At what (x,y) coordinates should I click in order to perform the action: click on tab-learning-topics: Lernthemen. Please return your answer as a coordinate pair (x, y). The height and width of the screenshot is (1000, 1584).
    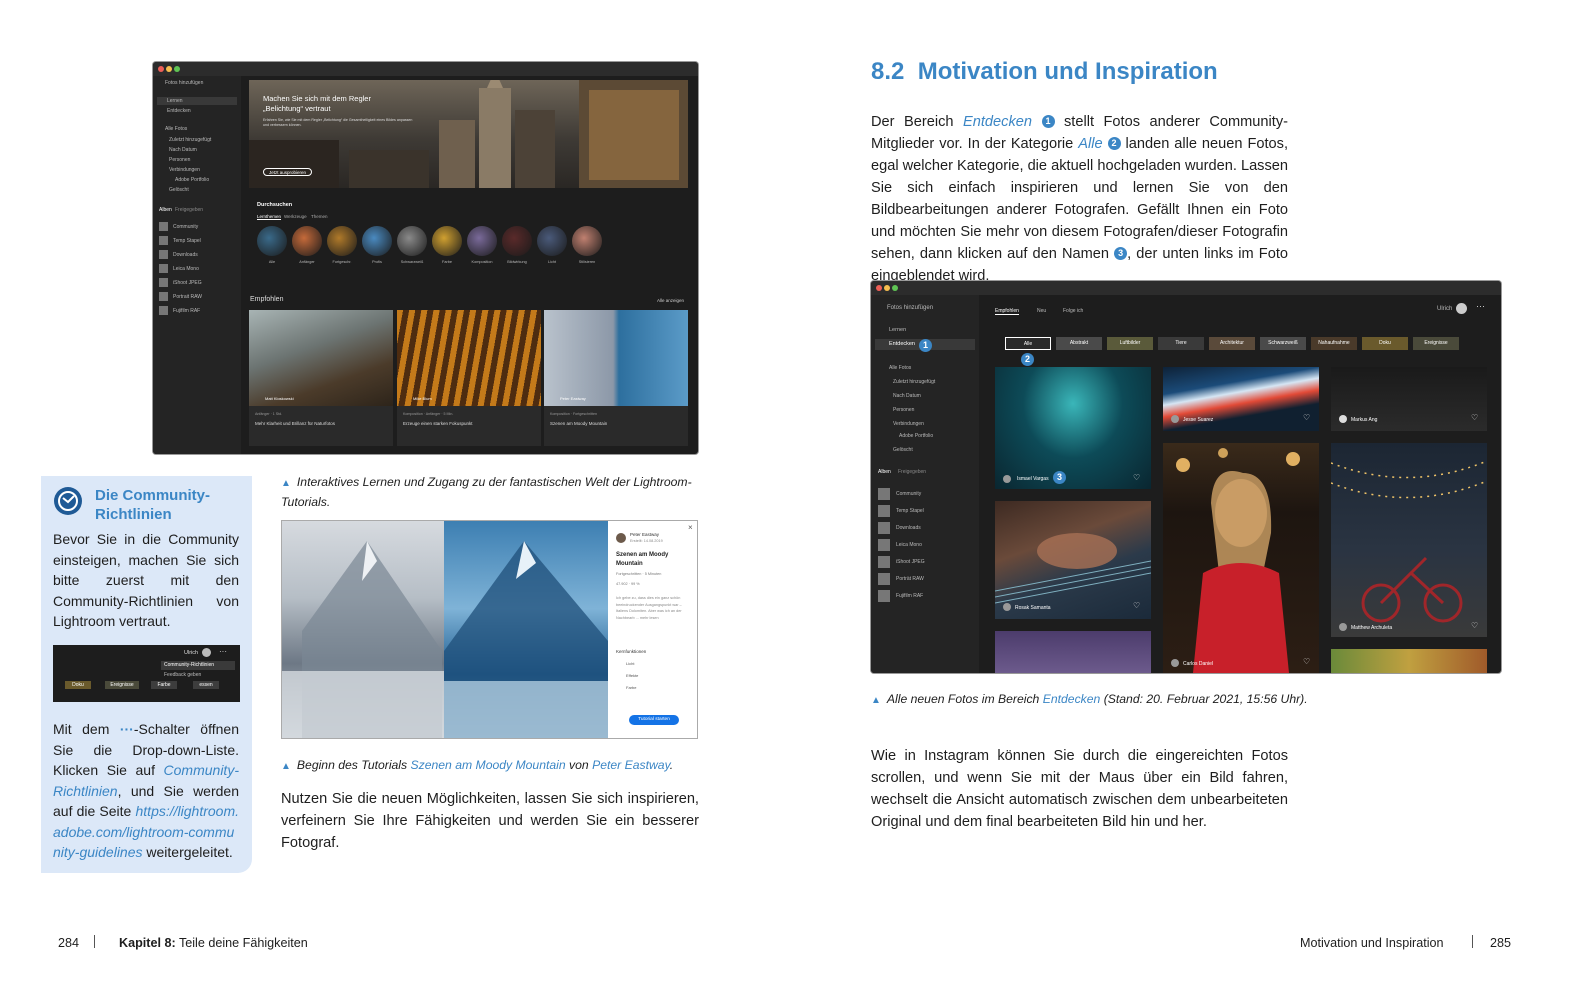
    Looking at the image, I should click on (269, 217).